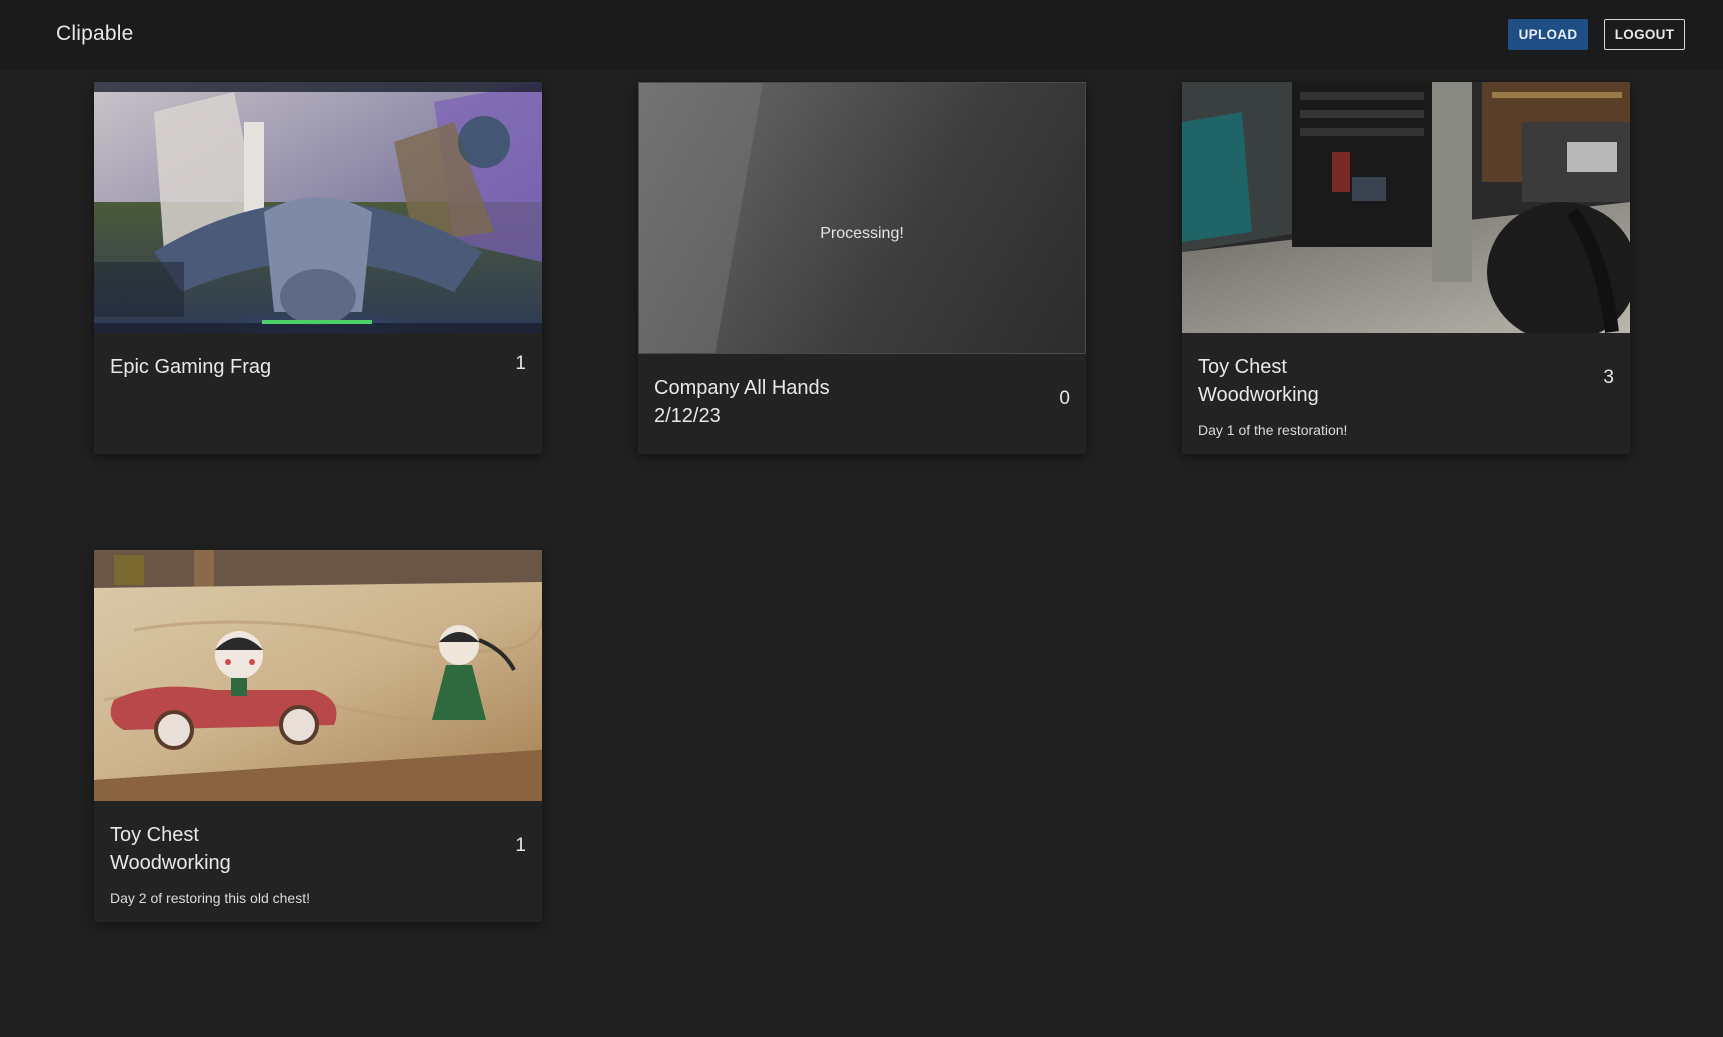 The width and height of the screenshot is (1723, 1037). Describe the element at coordinates (1273, 430) in the screenshot. I see `video-description: Day 1 of the restoration!` at that location.